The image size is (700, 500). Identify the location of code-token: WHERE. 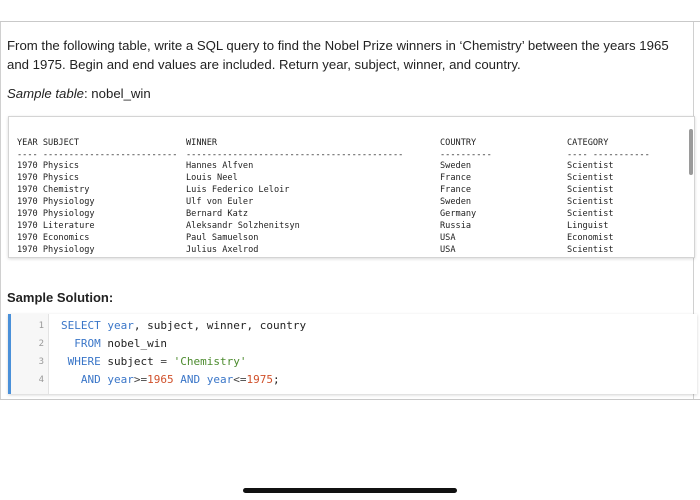
(84, 361).